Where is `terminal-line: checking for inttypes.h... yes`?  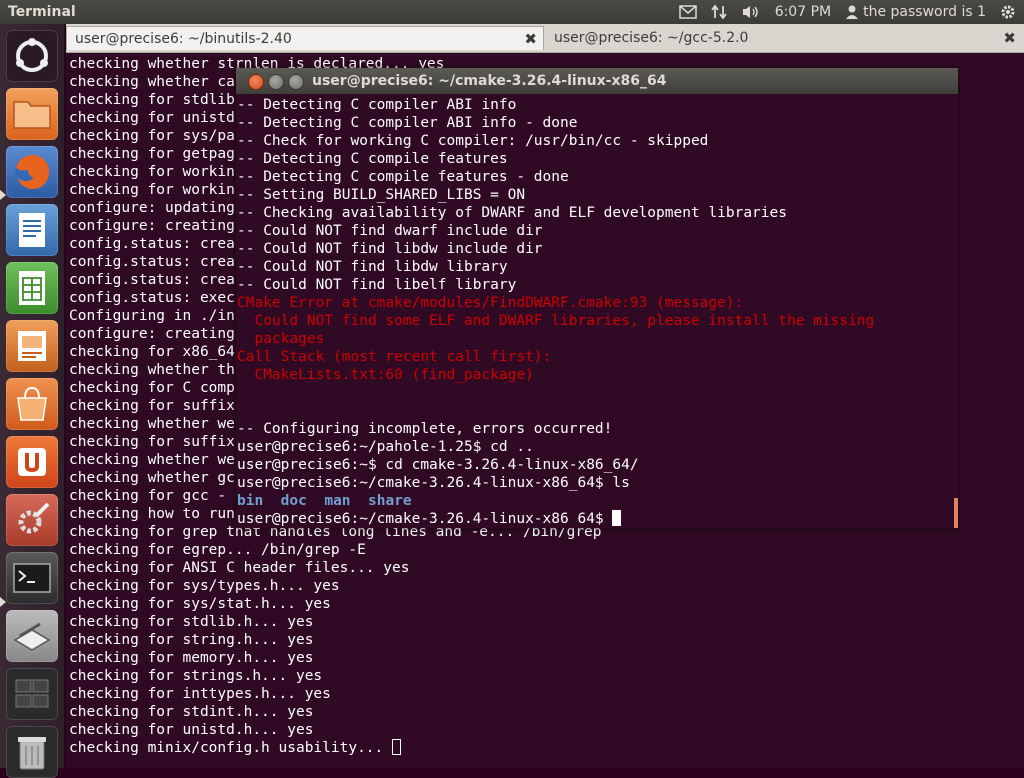
terminal-line: checking for inttypes.h... yes is located at coordinates (200, 694).